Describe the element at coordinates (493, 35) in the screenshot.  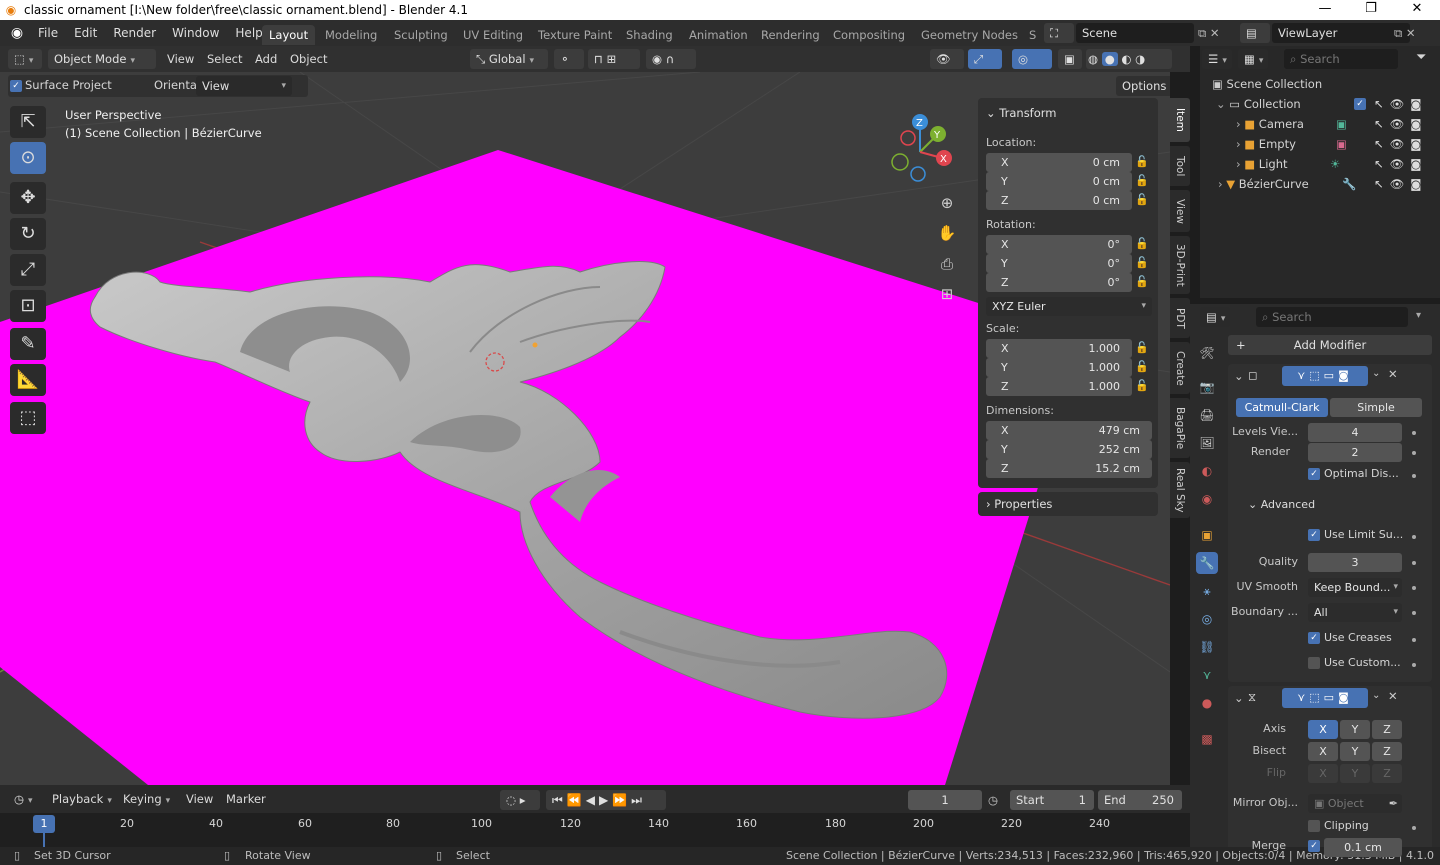
I see `workspace-tab-uv-editing: UV Editing` at that location.